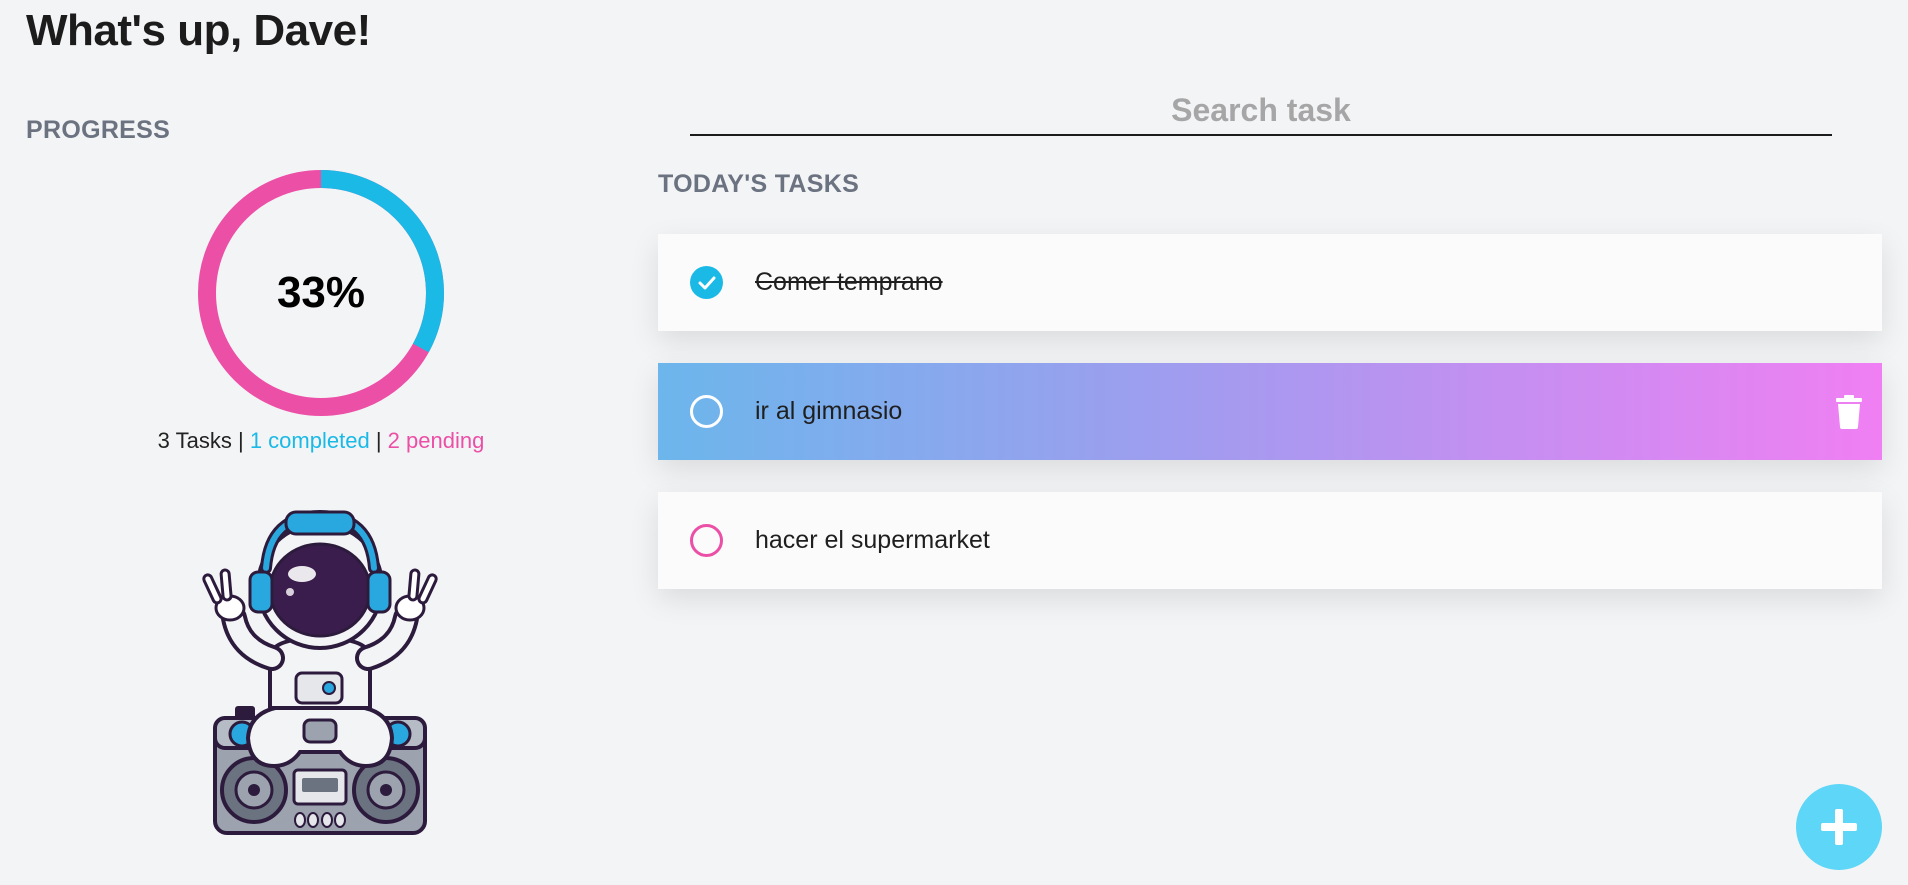  I want to click on check-icon, so click(707, 283).